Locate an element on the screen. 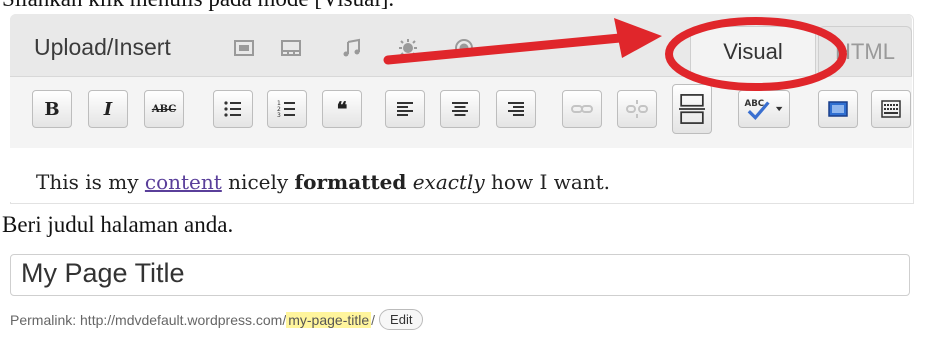  align-left-icon is located at coordinates (405, 109).